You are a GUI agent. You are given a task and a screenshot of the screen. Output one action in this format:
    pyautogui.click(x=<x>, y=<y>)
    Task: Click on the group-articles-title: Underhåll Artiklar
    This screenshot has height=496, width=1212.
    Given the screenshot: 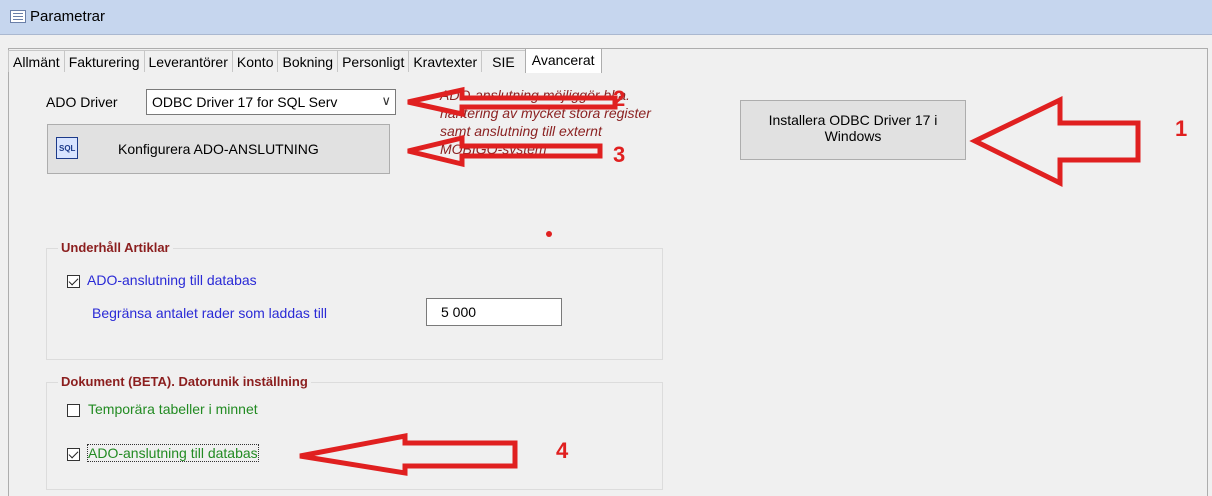 What is the action you would take?
    pyautogui.click(x=115, y=247)
    